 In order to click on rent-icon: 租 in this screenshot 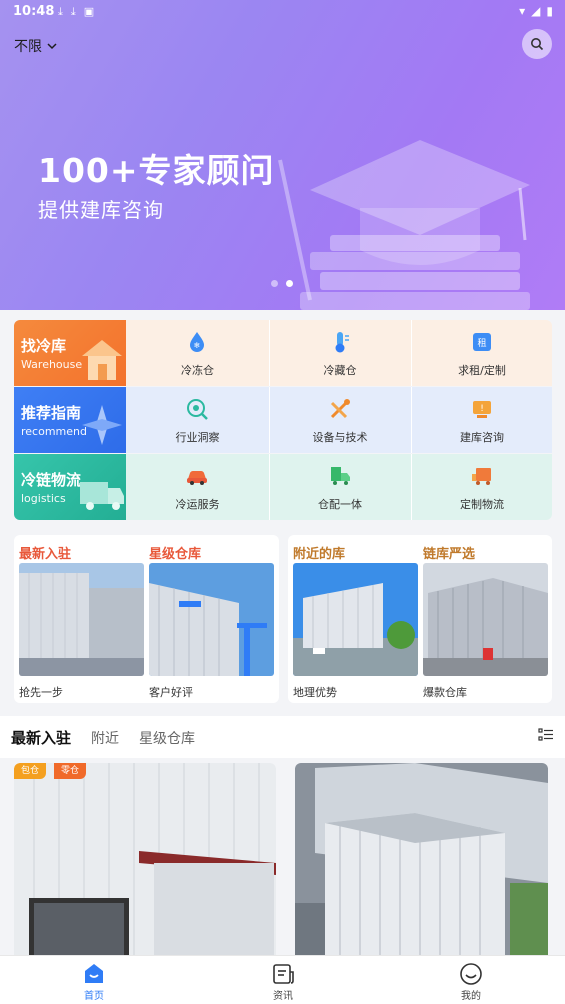, I will do `click(482, 342)`.